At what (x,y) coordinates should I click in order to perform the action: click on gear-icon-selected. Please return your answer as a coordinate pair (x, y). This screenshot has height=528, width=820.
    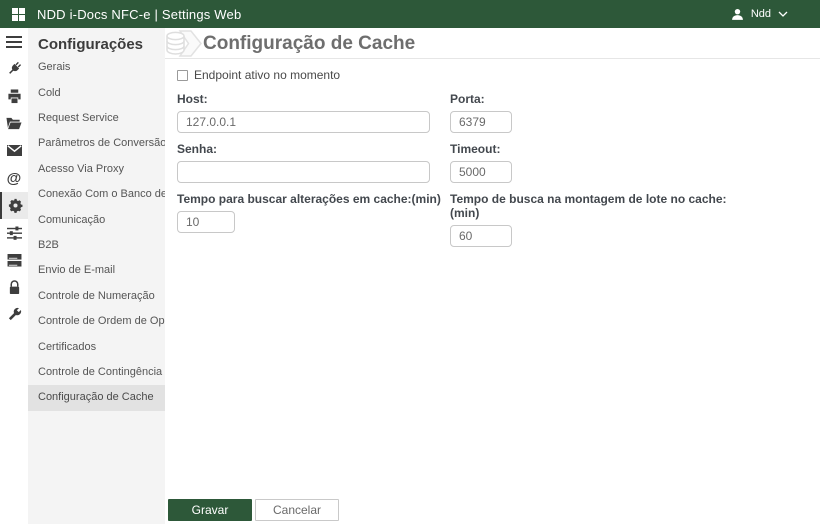
    Looking at the image, I should click on (14, 205).